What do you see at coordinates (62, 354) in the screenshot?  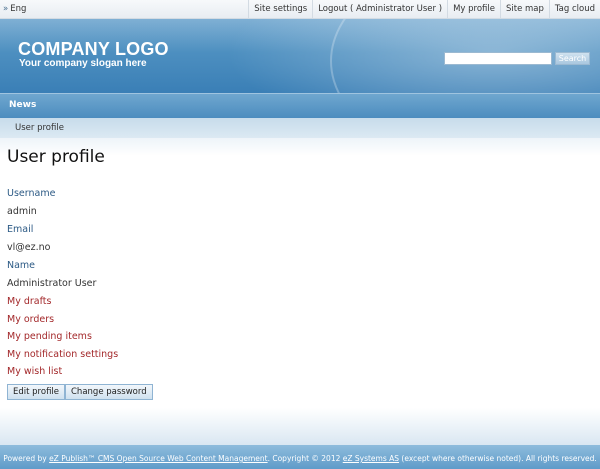 I see `my-notification-settings-link: My notification settings` at bounding box center [62, 354].